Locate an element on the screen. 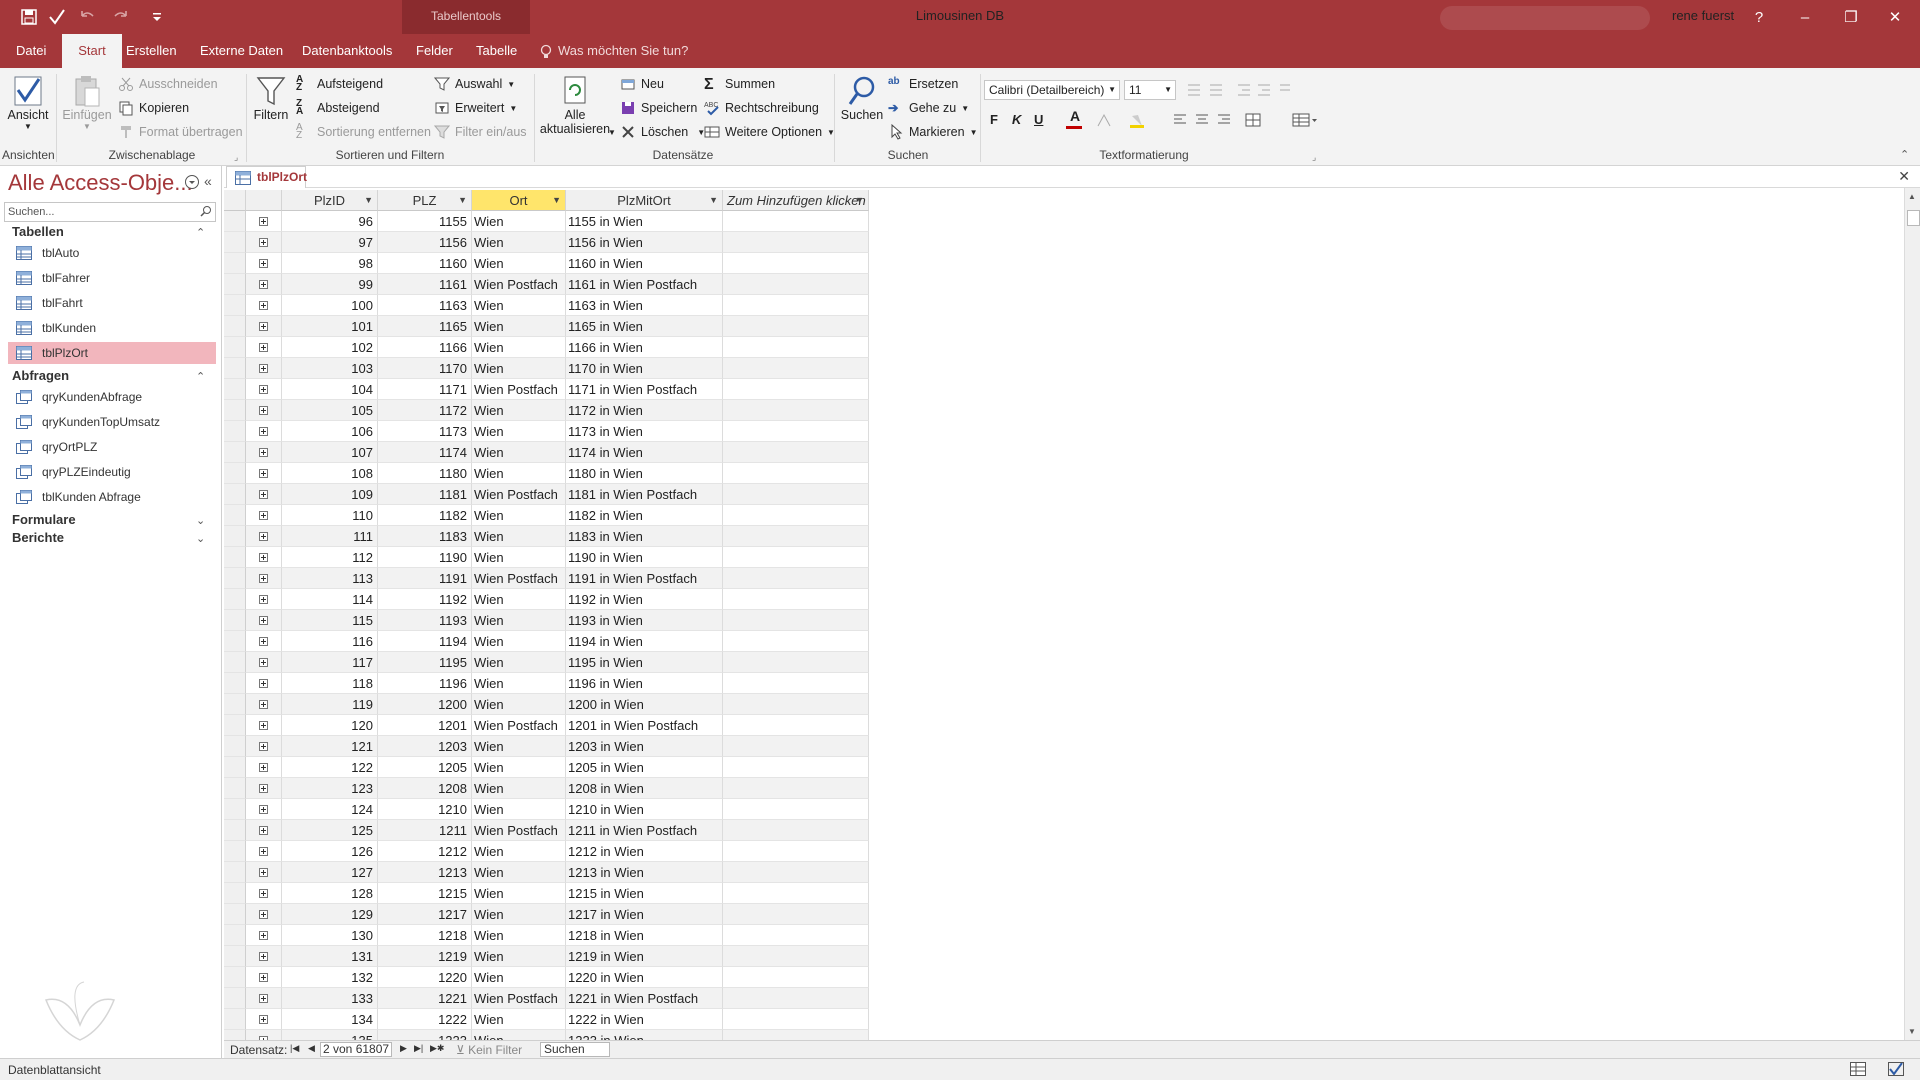 The width and height of the screenshot is (1920, 1080). cell-plz: 1192 is located at coordinates (425, 599).